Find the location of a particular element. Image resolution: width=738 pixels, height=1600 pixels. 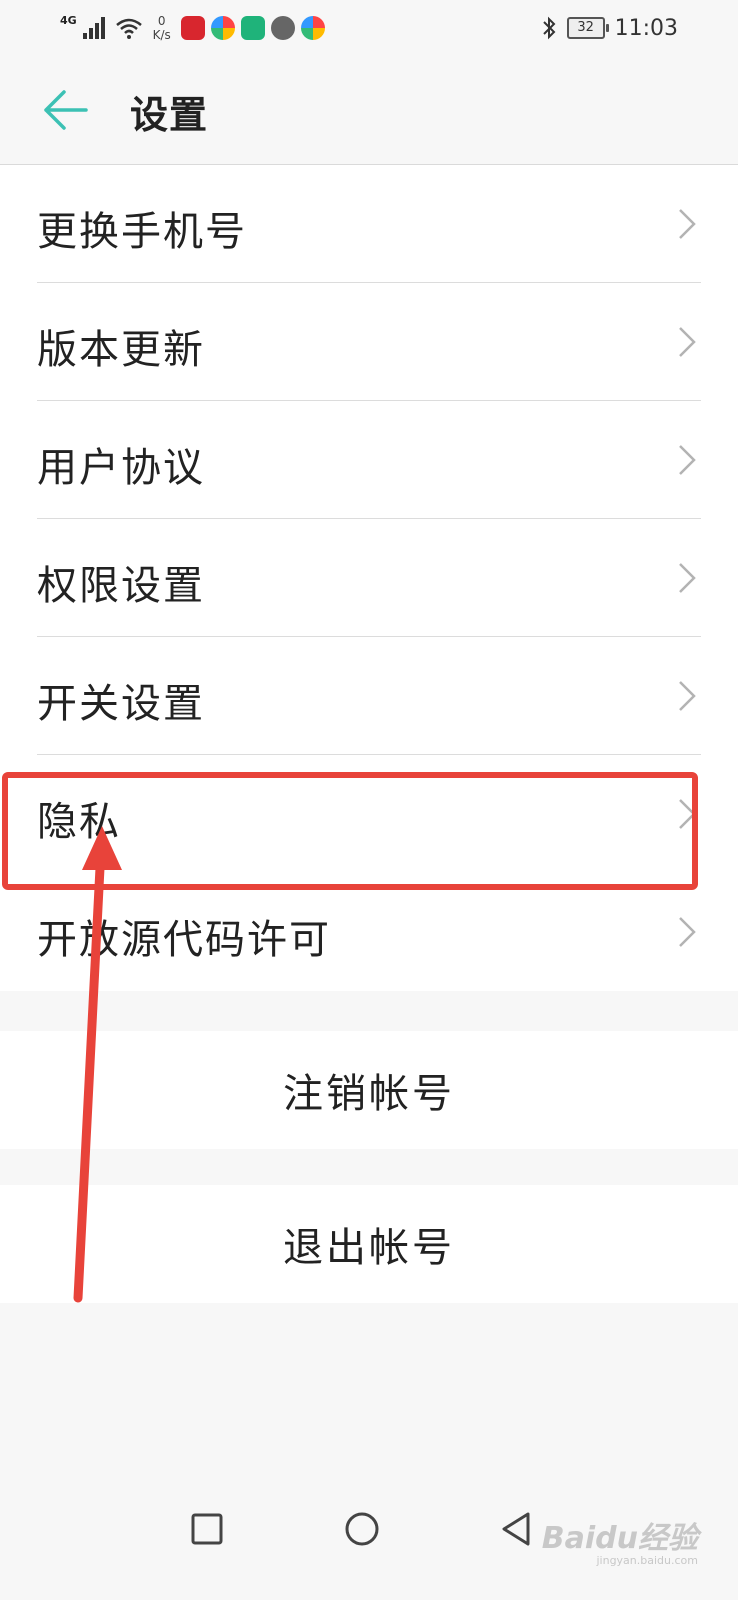

setting-permissions: 权限设置 is located at coordinates (369, 578).